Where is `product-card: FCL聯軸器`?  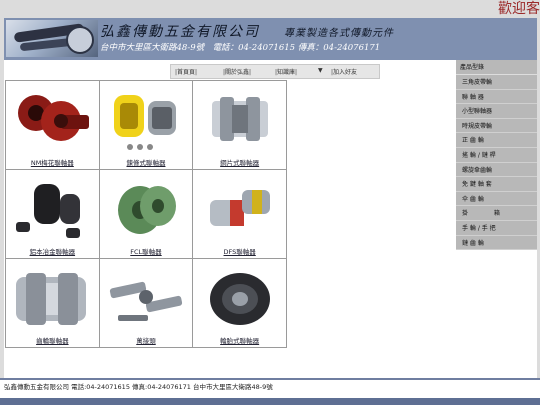 product-card: FCL聯軸器 is located at coordinates (146, 214).